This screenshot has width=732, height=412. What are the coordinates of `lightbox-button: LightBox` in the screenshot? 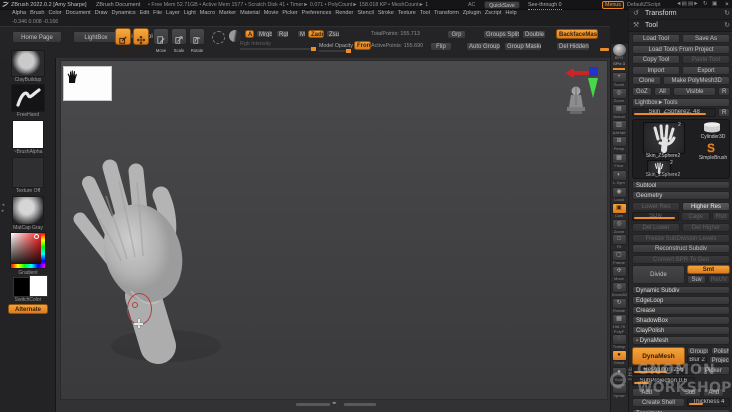 It's located at (96, 37).